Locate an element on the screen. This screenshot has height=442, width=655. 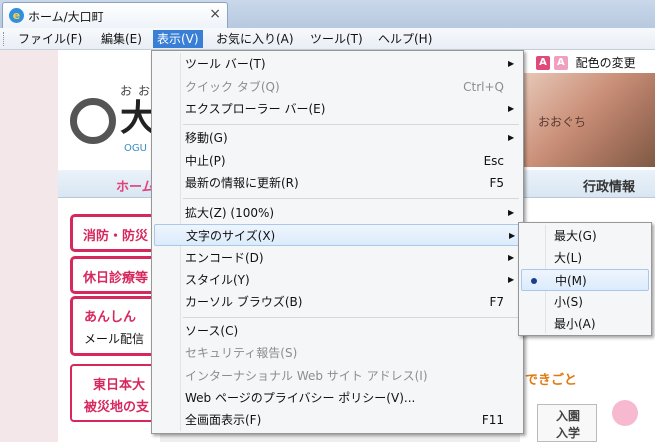
menu-item-source: ソース(C) is located at coordinates (337, 331).